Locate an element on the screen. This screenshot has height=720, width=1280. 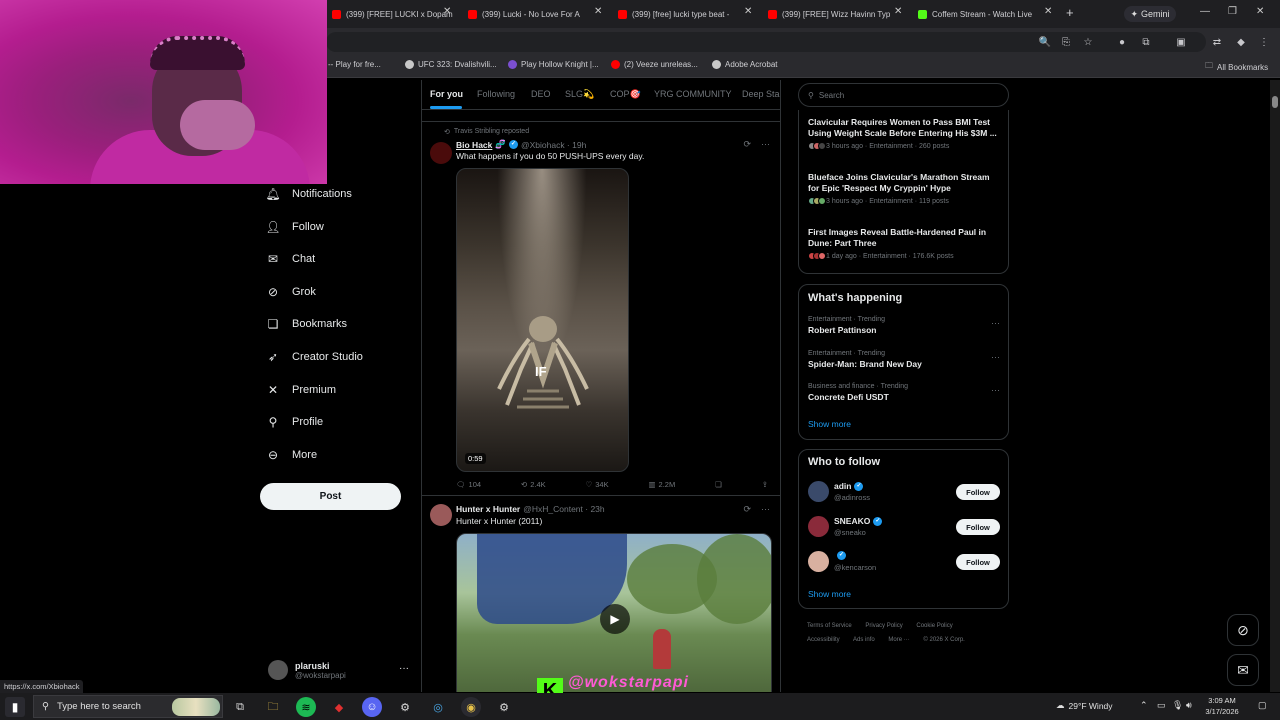
settings-icon: ⚙ is located at coordinates (504, 707).